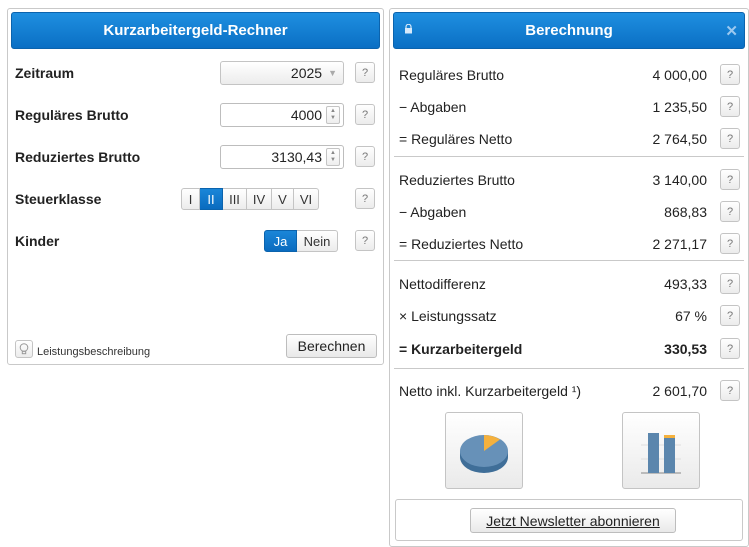  I want to click on children-option-yes: Ja, so click(280, 241).